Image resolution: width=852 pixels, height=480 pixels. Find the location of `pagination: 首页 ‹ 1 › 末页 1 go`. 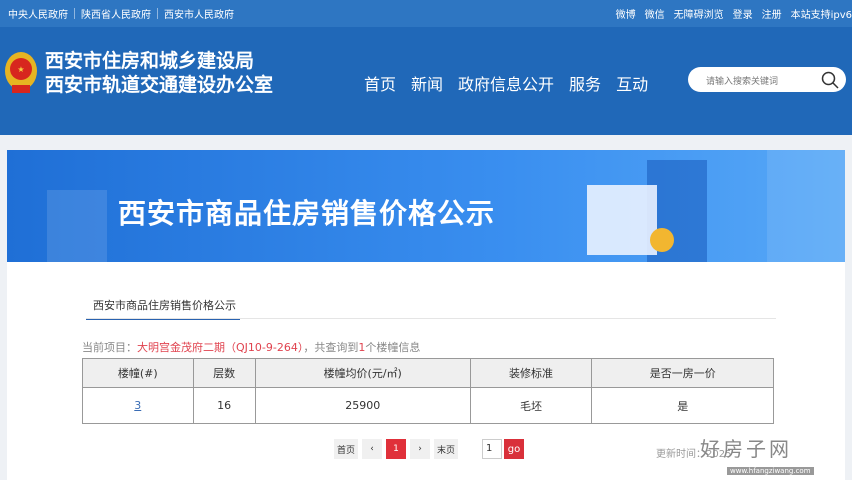

pagination: 首页 ‹ 1 › 末页 1 go is located at coordinates (429, 449).